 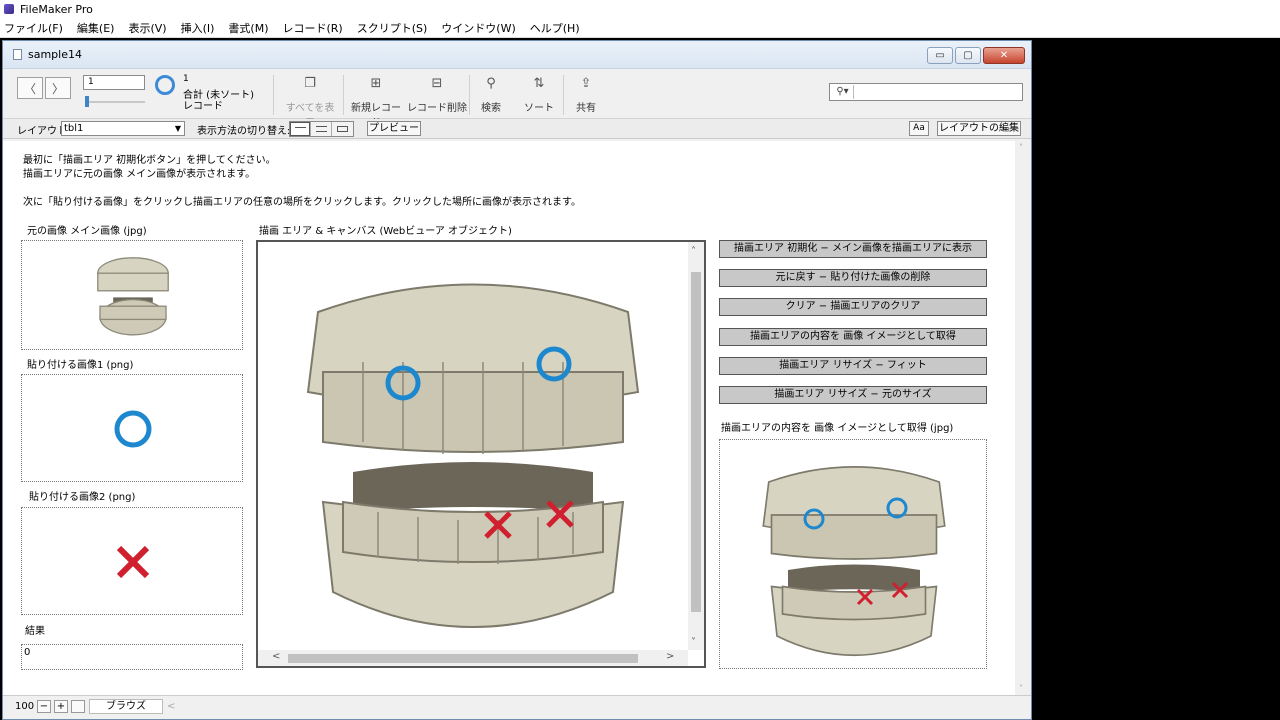 What do you see at coordinates (853, 395) in the screenshot?
I see `resize-original-button: 描画エリア リサイズ − 元のサイズ` at bounding box center [853, 395].